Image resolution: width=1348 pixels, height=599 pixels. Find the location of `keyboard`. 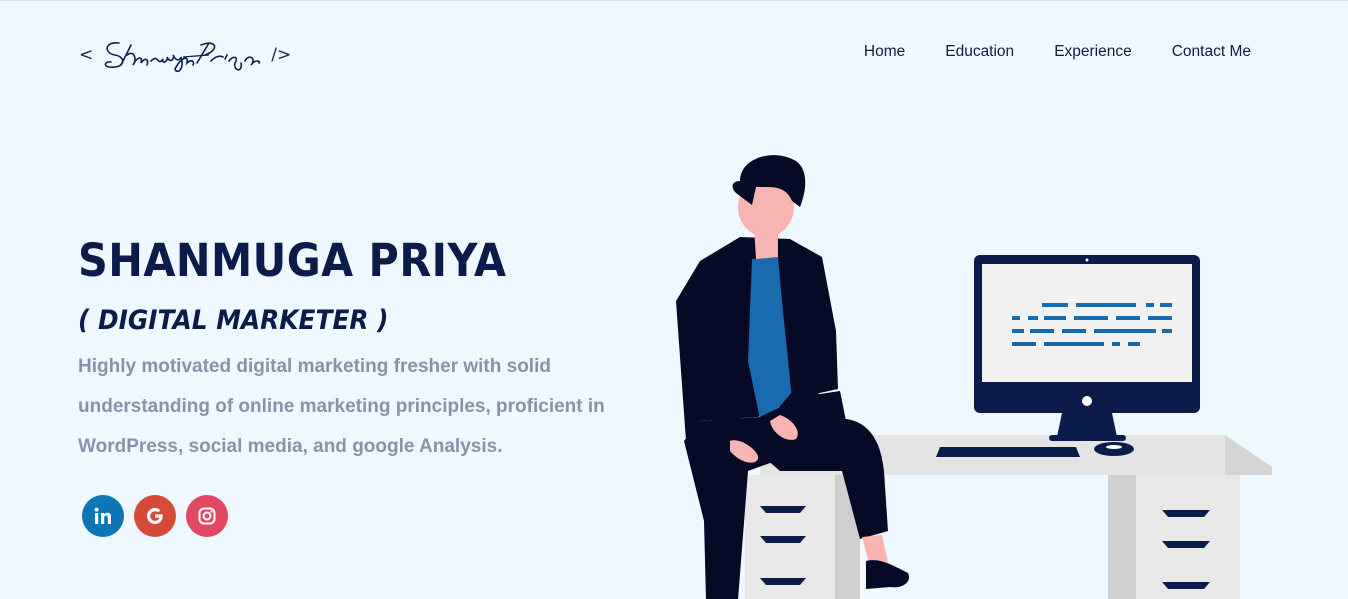

keyboard is located at coordinates (1008, 452).